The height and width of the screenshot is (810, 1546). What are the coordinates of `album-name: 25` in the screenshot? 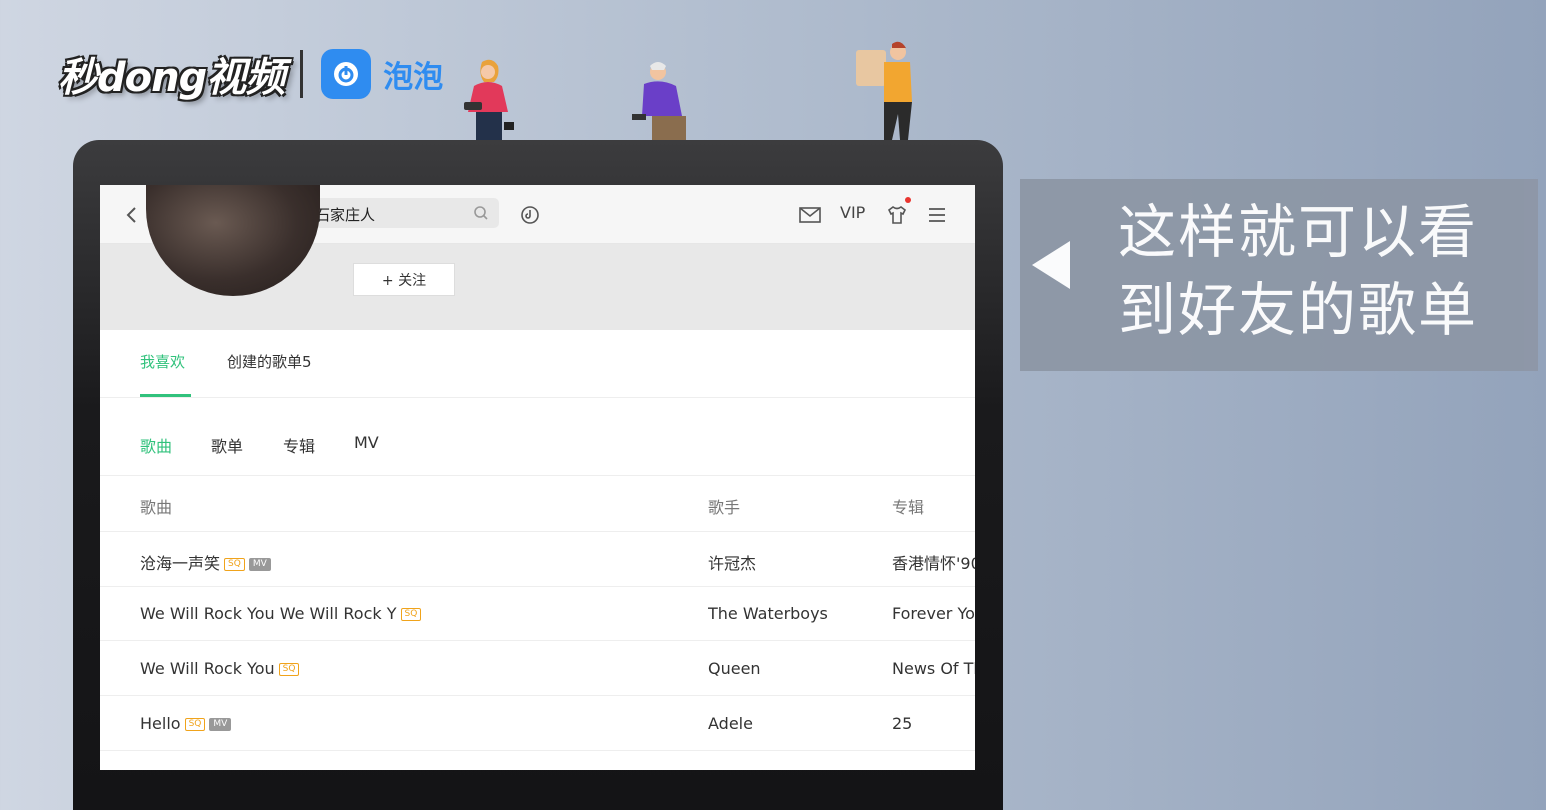 It's located at (933, 723).